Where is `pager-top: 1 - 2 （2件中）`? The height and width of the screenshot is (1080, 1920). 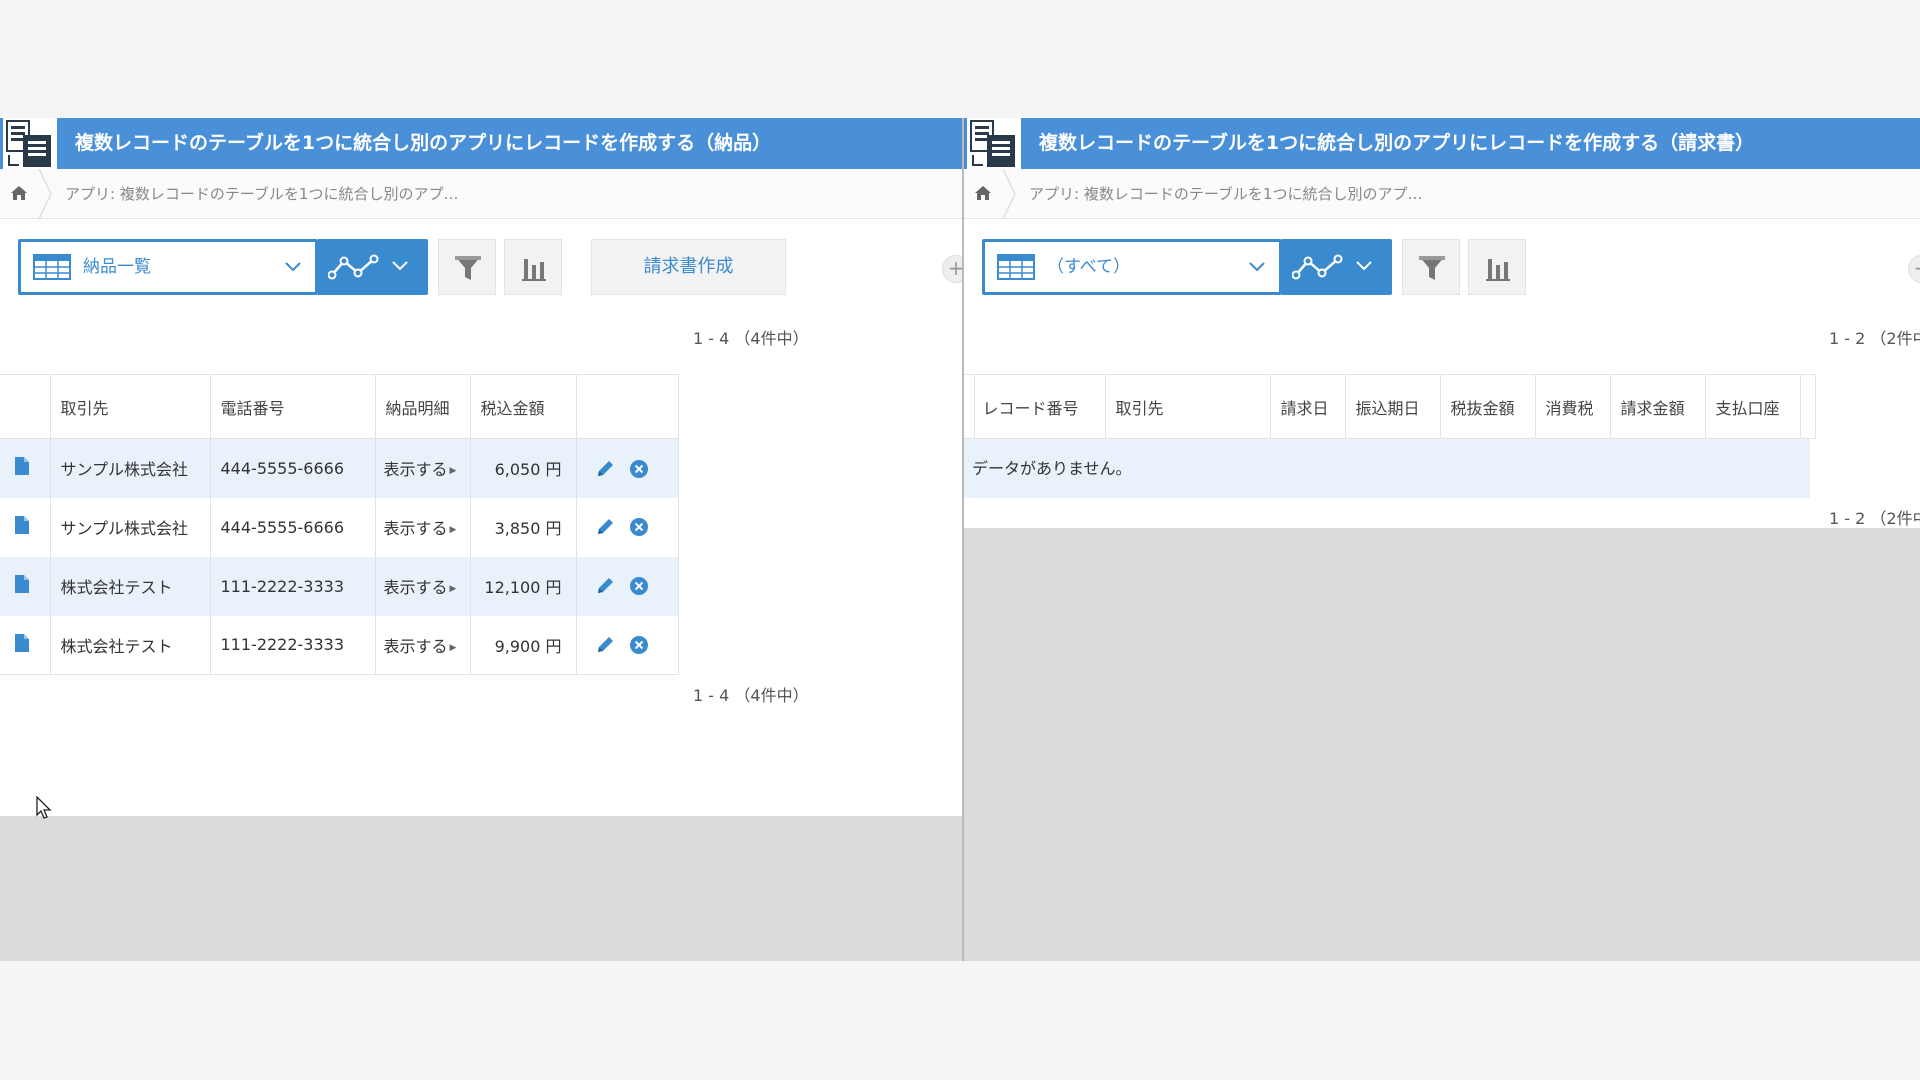
pager-top: 1 - 2 （2件中） is located at coordinates (1442, 339).